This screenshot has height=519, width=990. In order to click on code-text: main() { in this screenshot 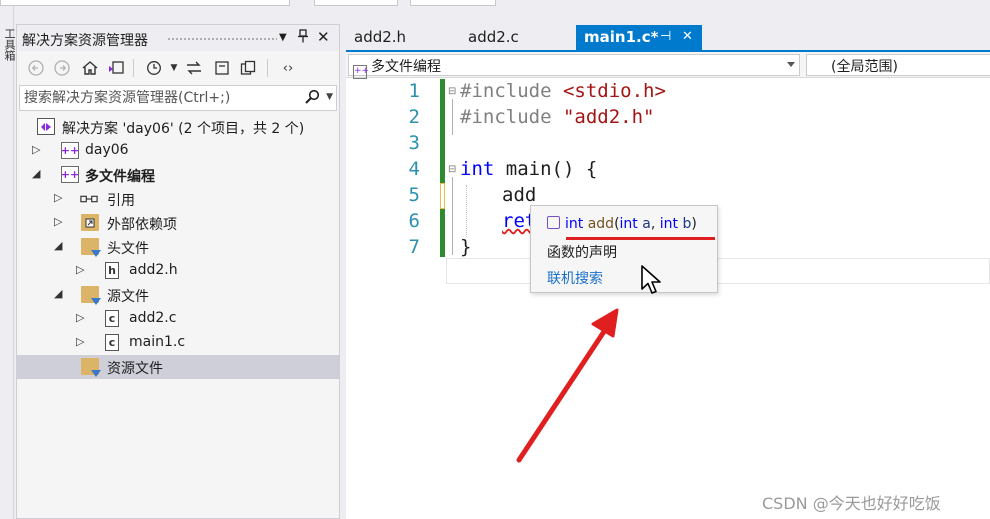, I will do `click(546, 169)`.